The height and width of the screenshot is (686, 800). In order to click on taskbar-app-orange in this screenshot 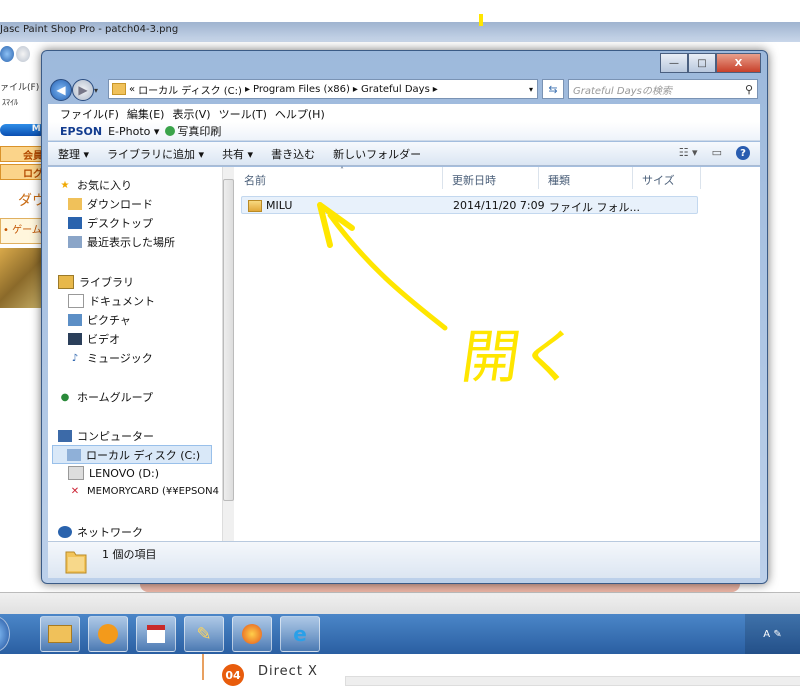, I will do `click(108, 634)`.